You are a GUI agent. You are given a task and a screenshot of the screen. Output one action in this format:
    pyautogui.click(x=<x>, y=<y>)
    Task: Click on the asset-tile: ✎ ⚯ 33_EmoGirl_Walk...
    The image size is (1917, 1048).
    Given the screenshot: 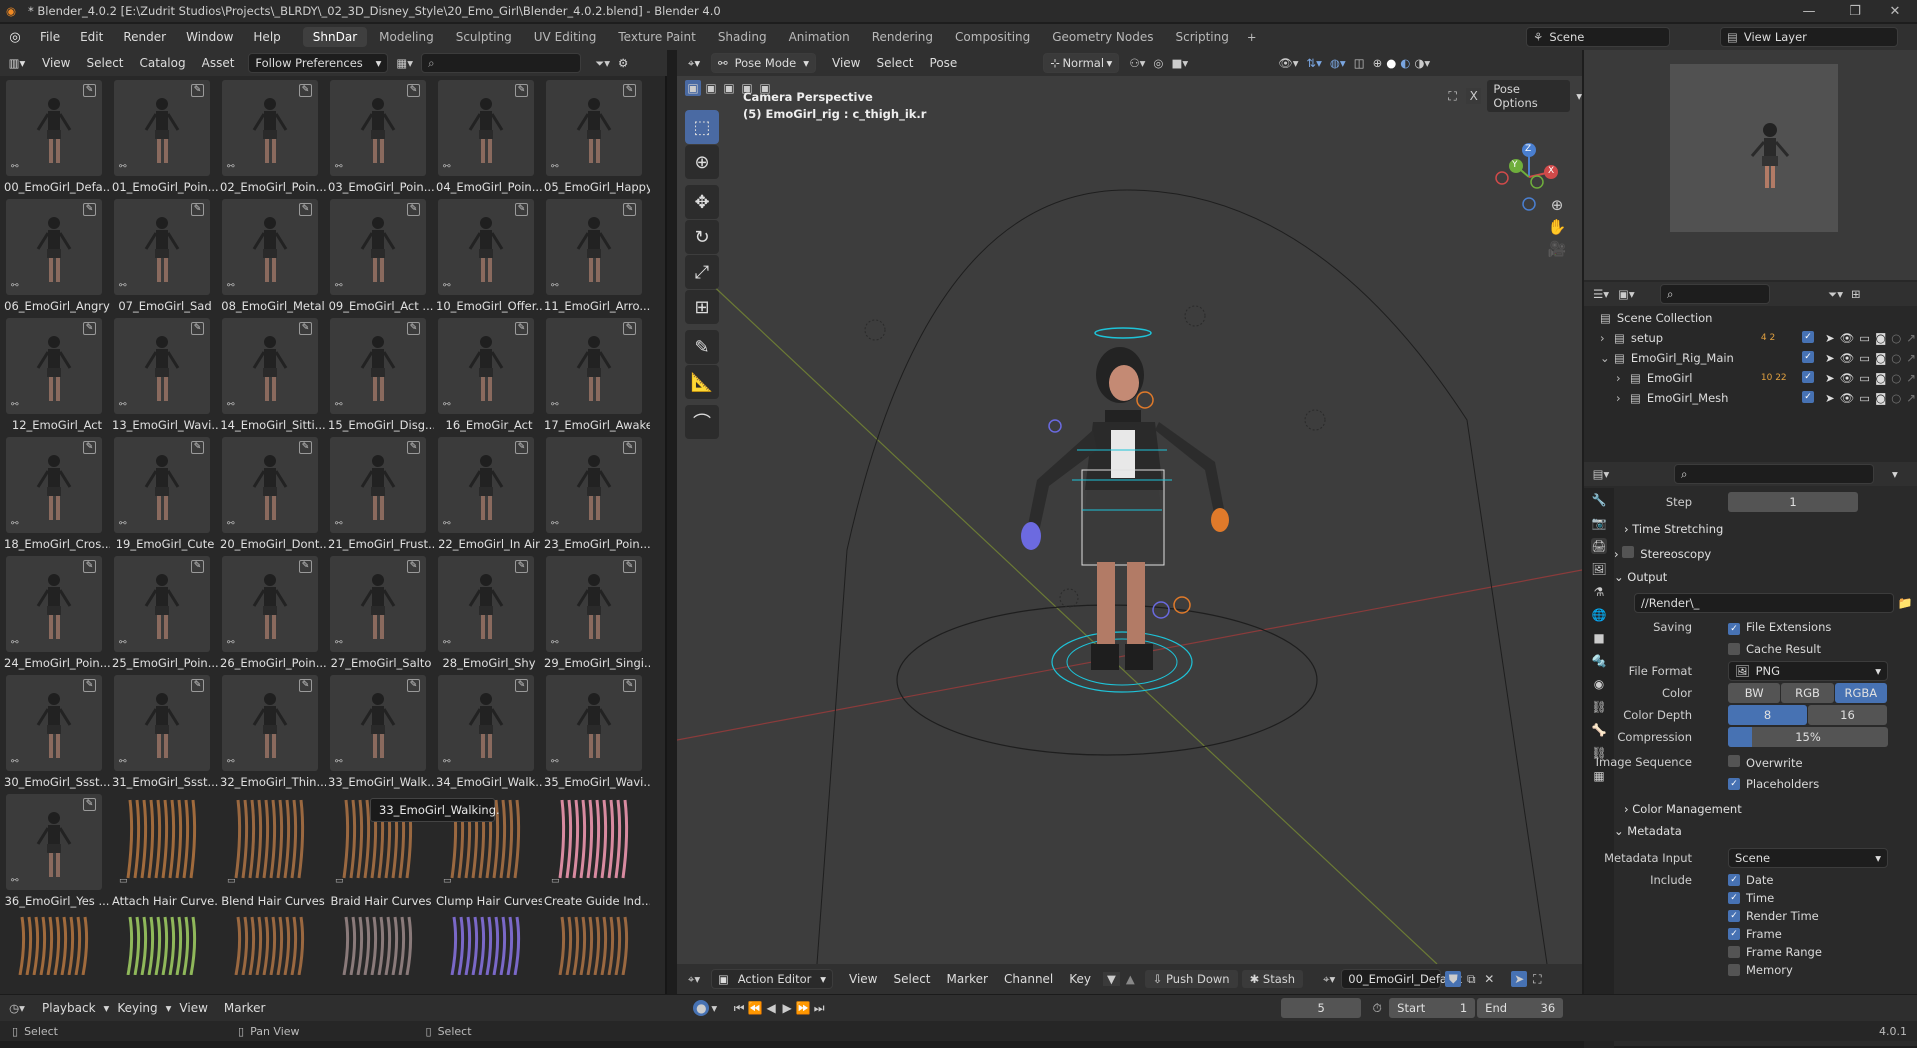 What is the action you would take?
    pyautogui.click(x=381, y=733)
    